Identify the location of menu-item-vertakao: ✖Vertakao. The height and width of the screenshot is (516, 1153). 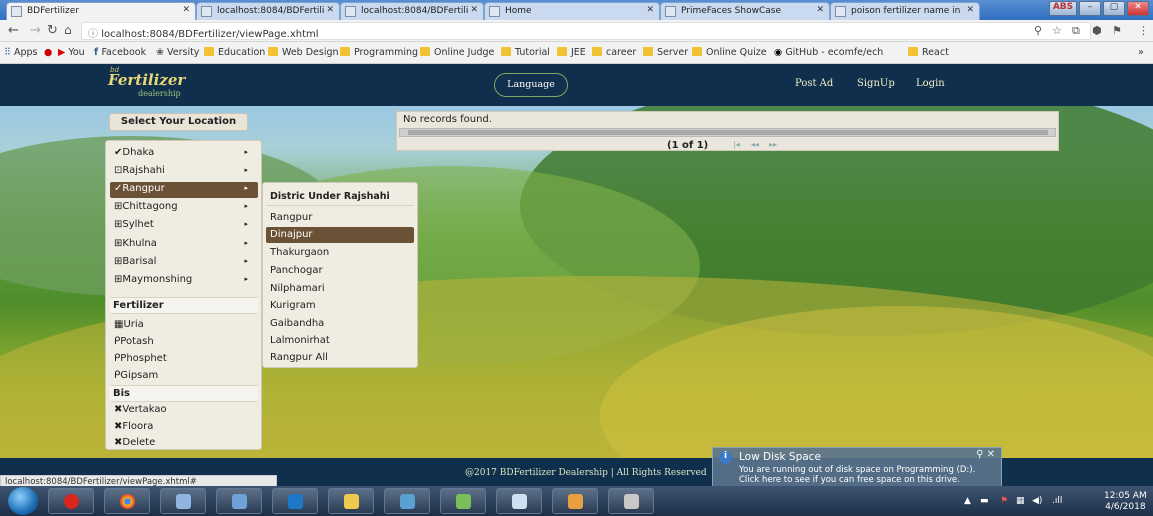
(184, 411).